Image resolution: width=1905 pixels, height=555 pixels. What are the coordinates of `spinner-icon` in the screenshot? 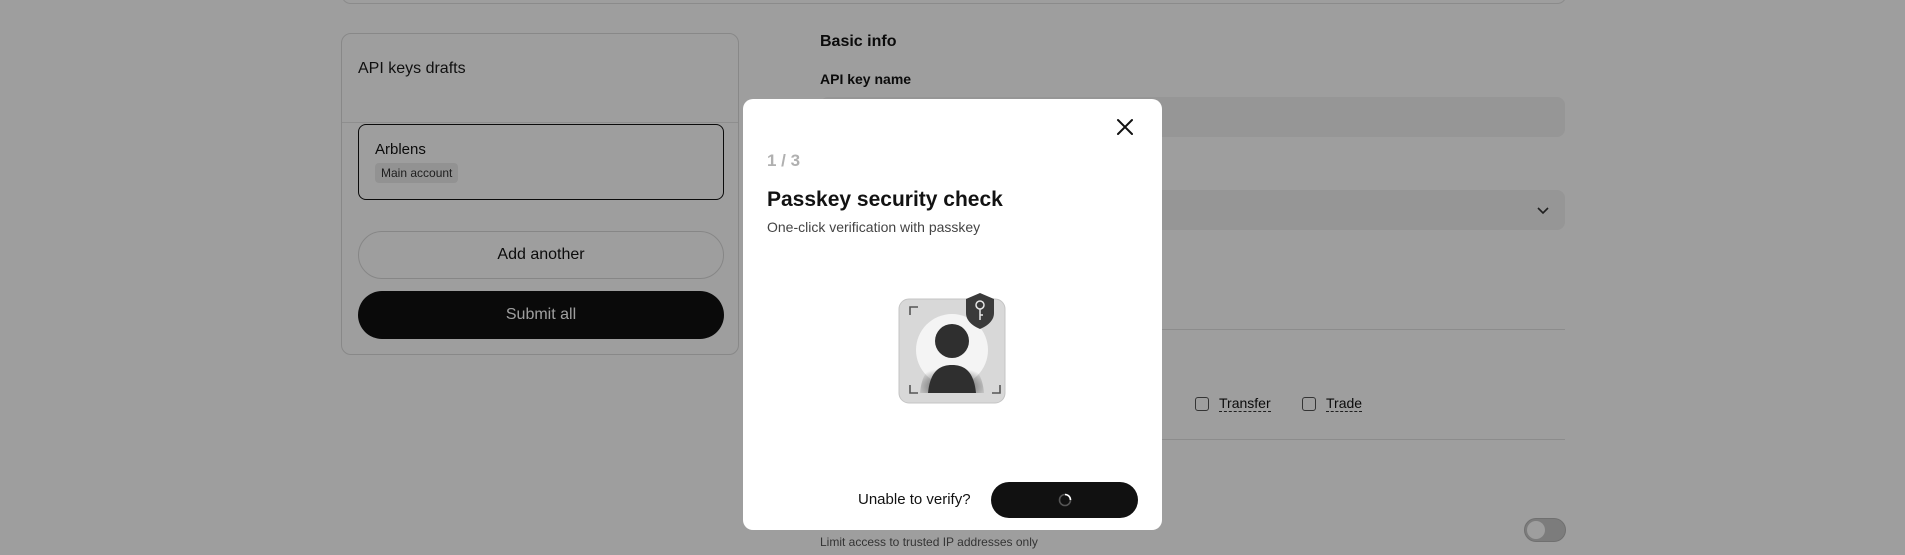 It's located at (1064, 500).